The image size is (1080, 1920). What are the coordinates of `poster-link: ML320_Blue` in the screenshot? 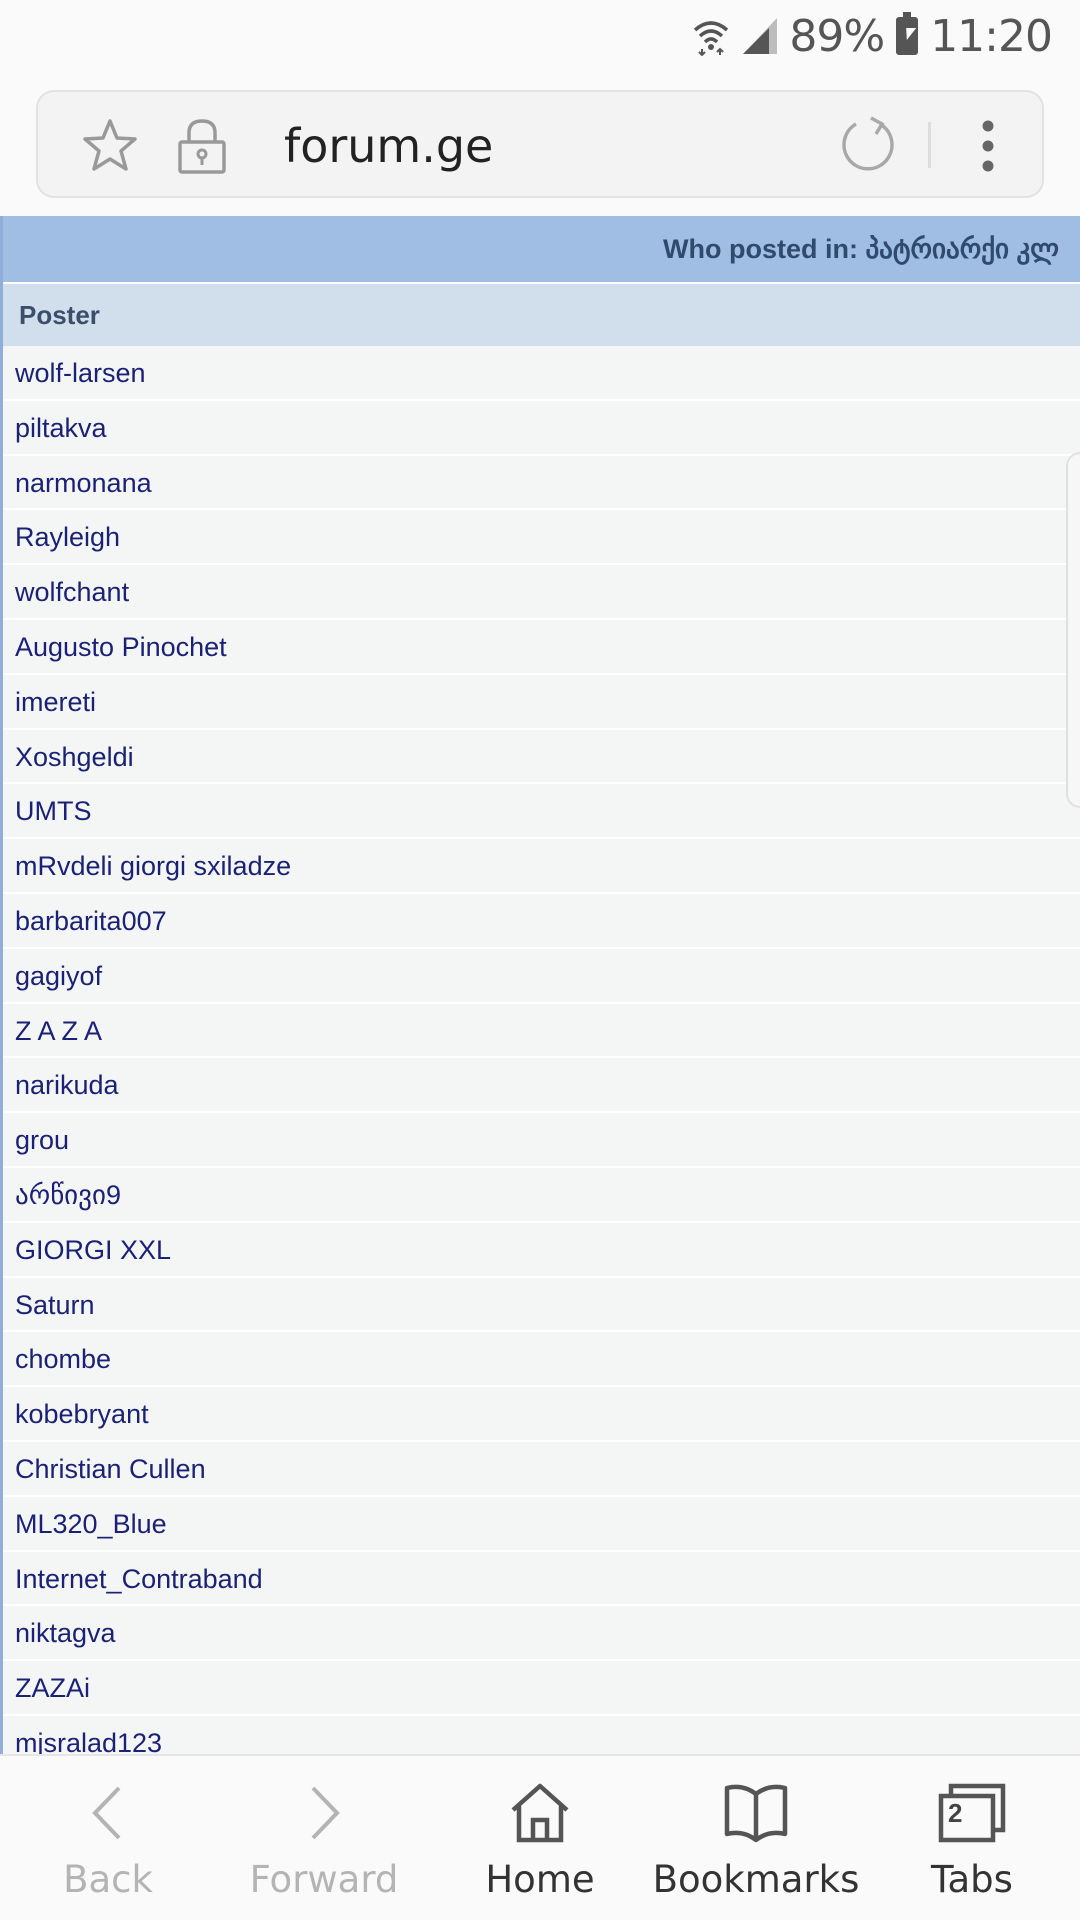 It's located at (541, 1524).